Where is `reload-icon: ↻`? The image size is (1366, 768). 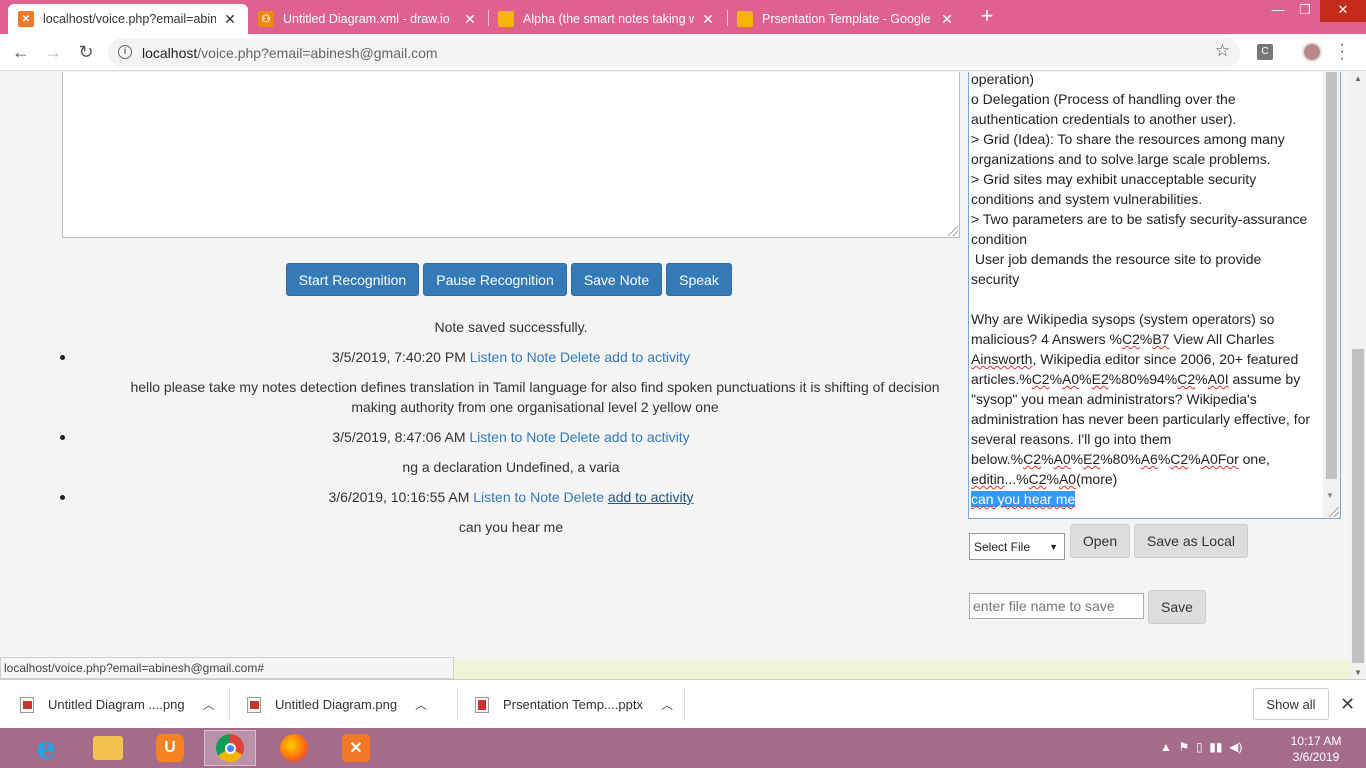 reload-icon: ↻ is located at coordinates (86, 52).